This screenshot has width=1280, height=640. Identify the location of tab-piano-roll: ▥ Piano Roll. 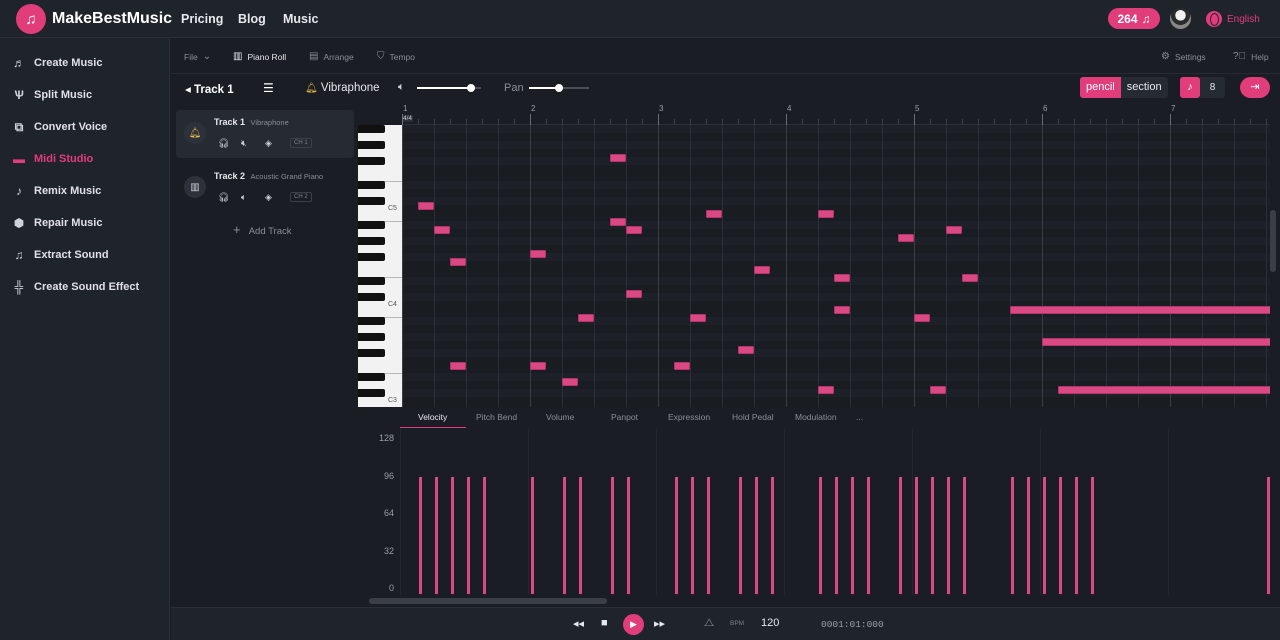
(259, 56).